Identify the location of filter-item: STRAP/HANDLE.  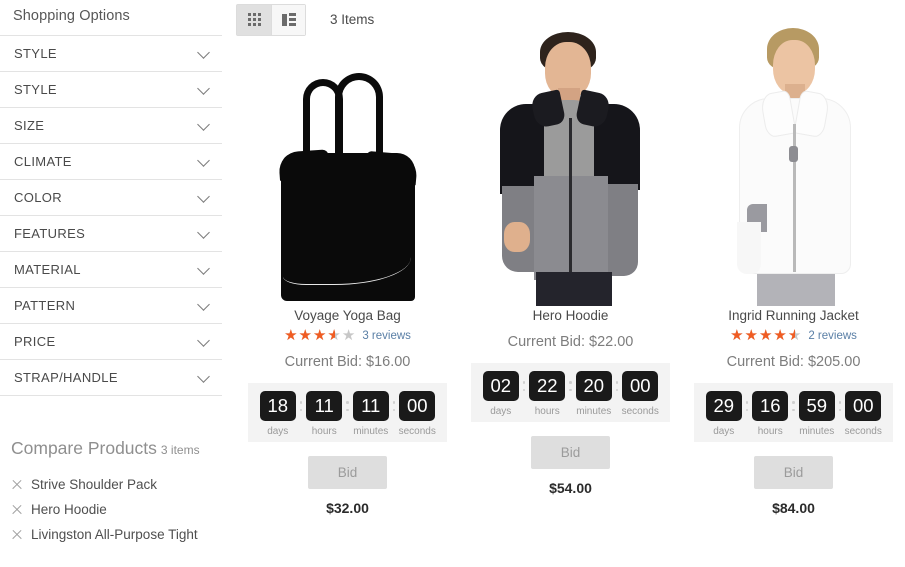
(111, 378).